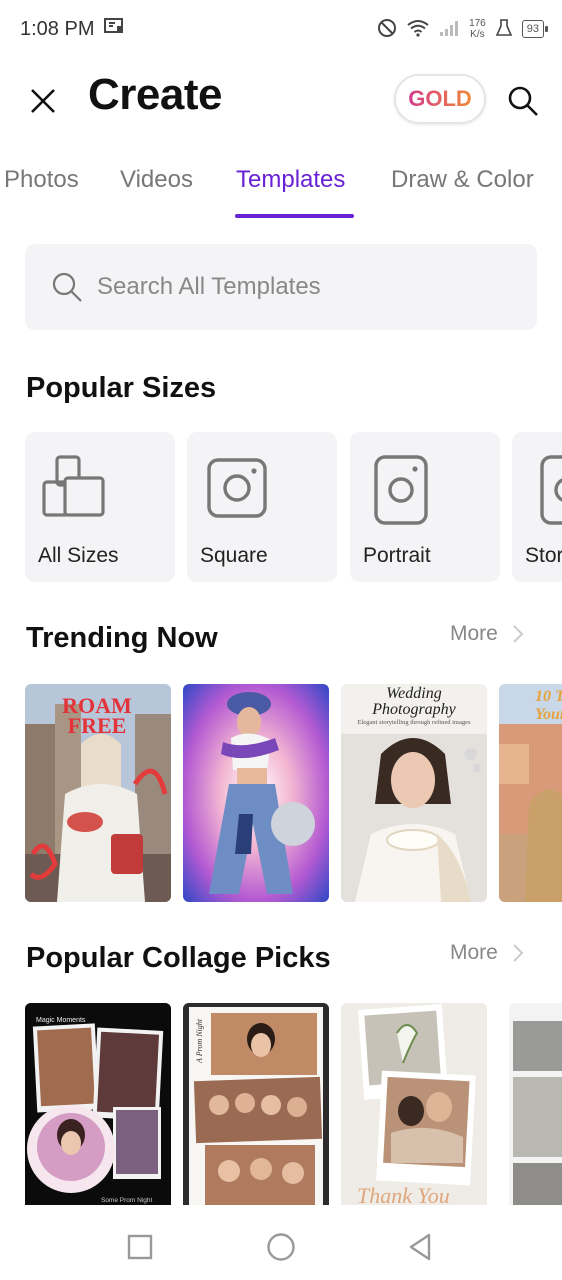  I want to click on template-title-line1: Wedding, so click(414, 693).